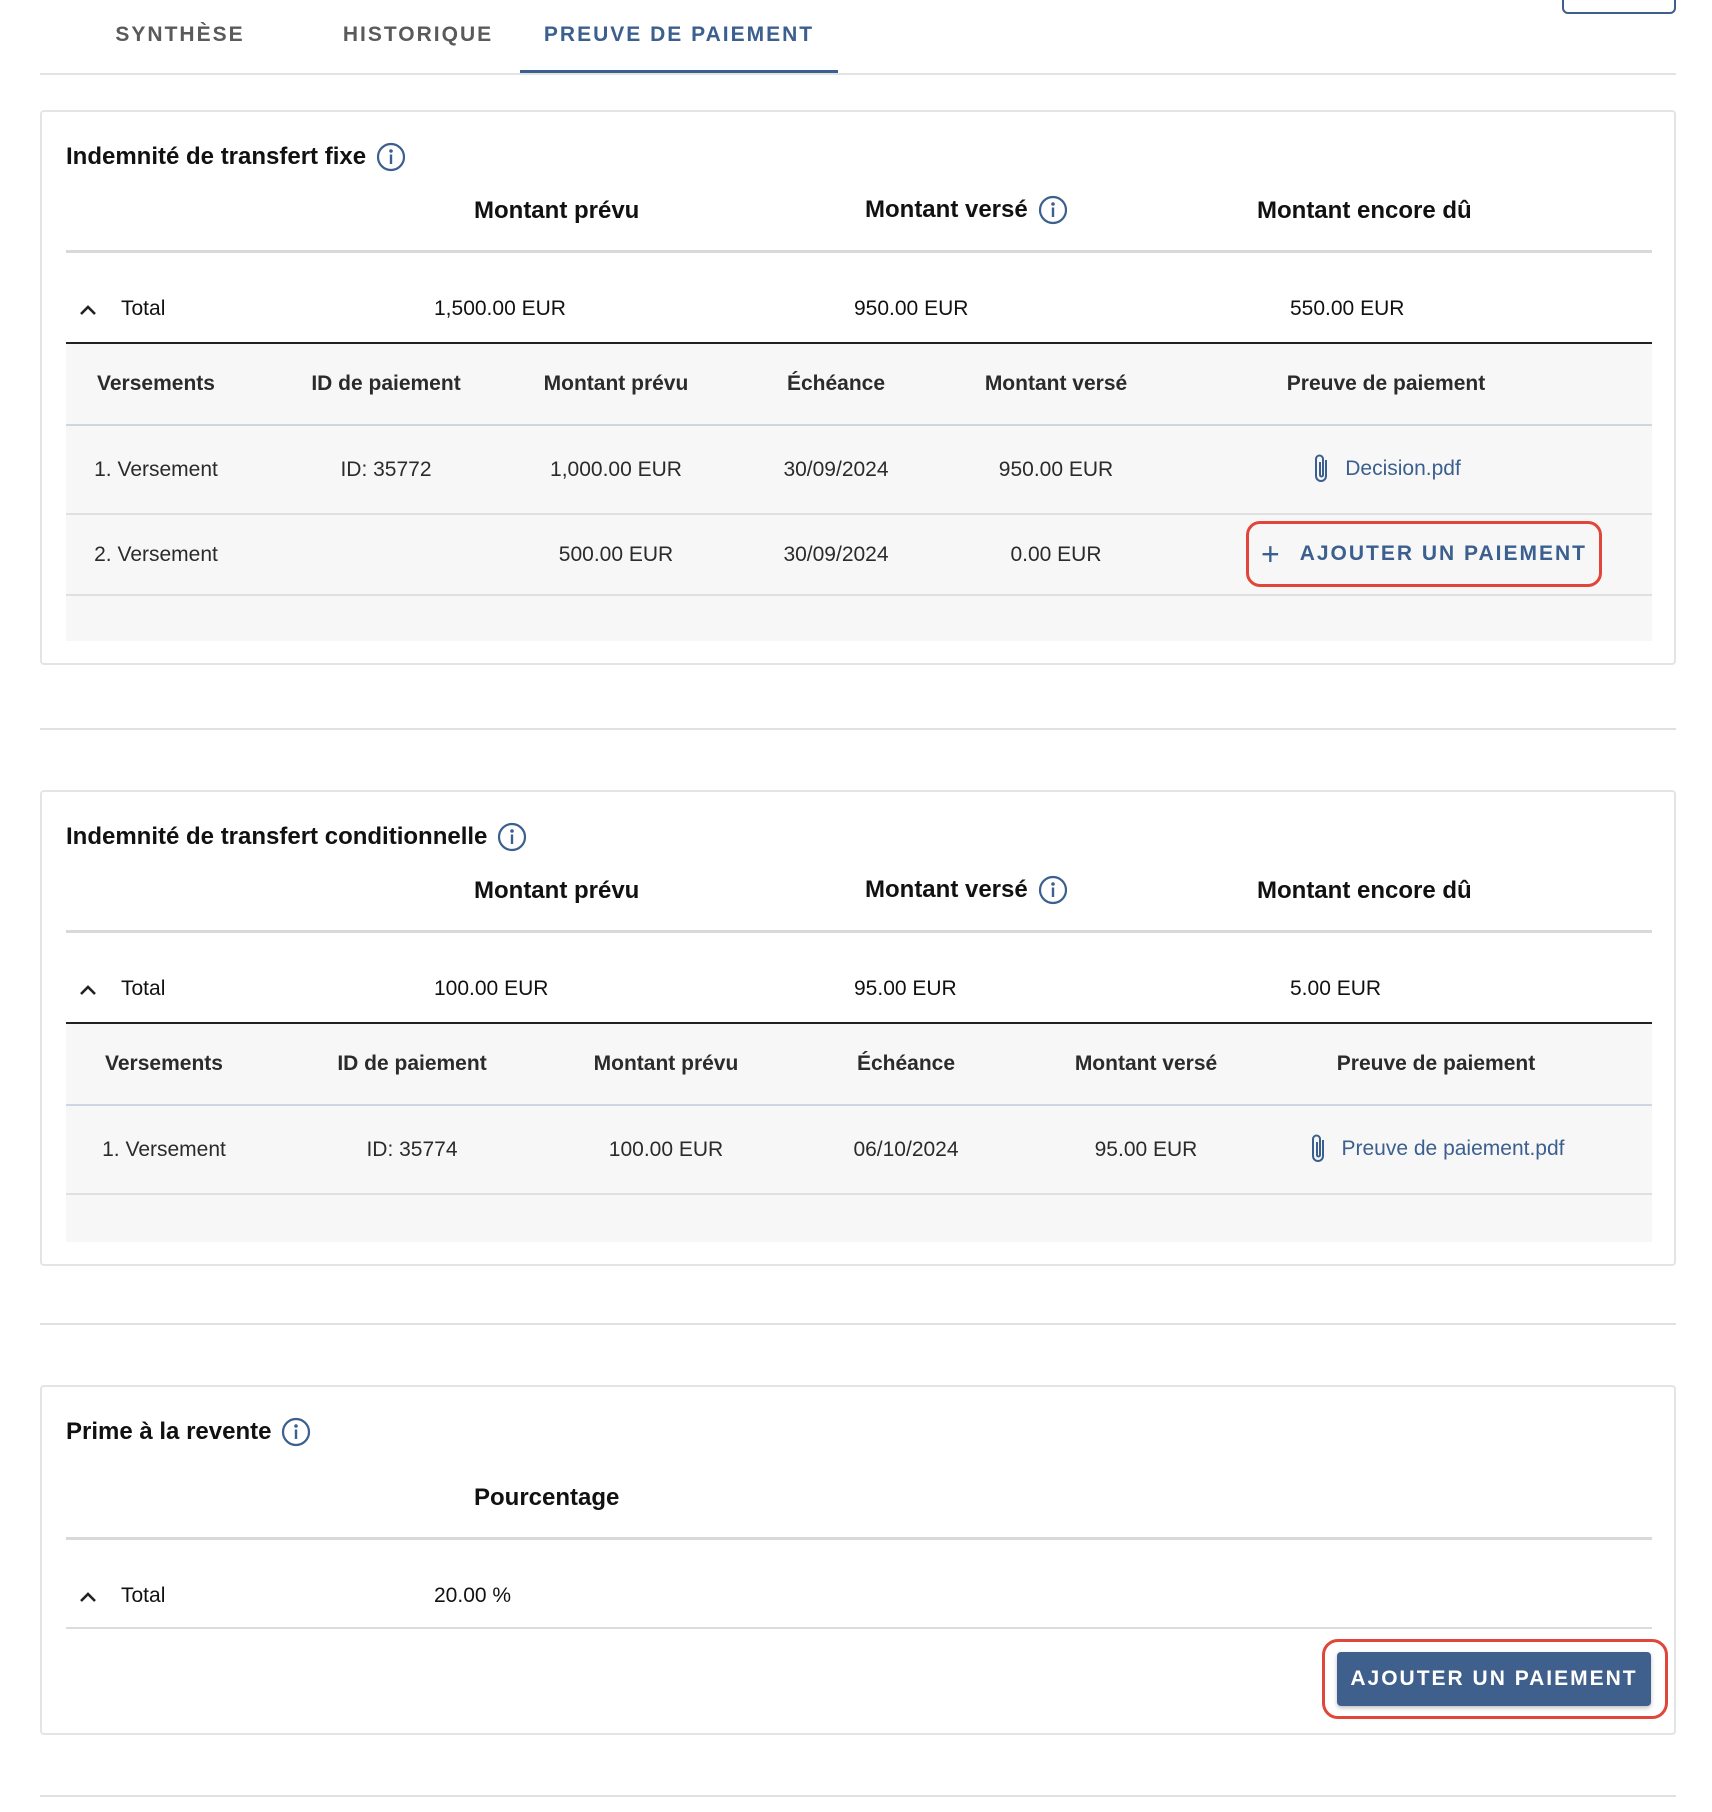 Image resolution: width=1712 pixels, height=1812 pixels. What do you see at coordinates (616, 554) in the screenshot?
I see `cell-planned: 500.00 EUR` at bounding box center [616, 554].